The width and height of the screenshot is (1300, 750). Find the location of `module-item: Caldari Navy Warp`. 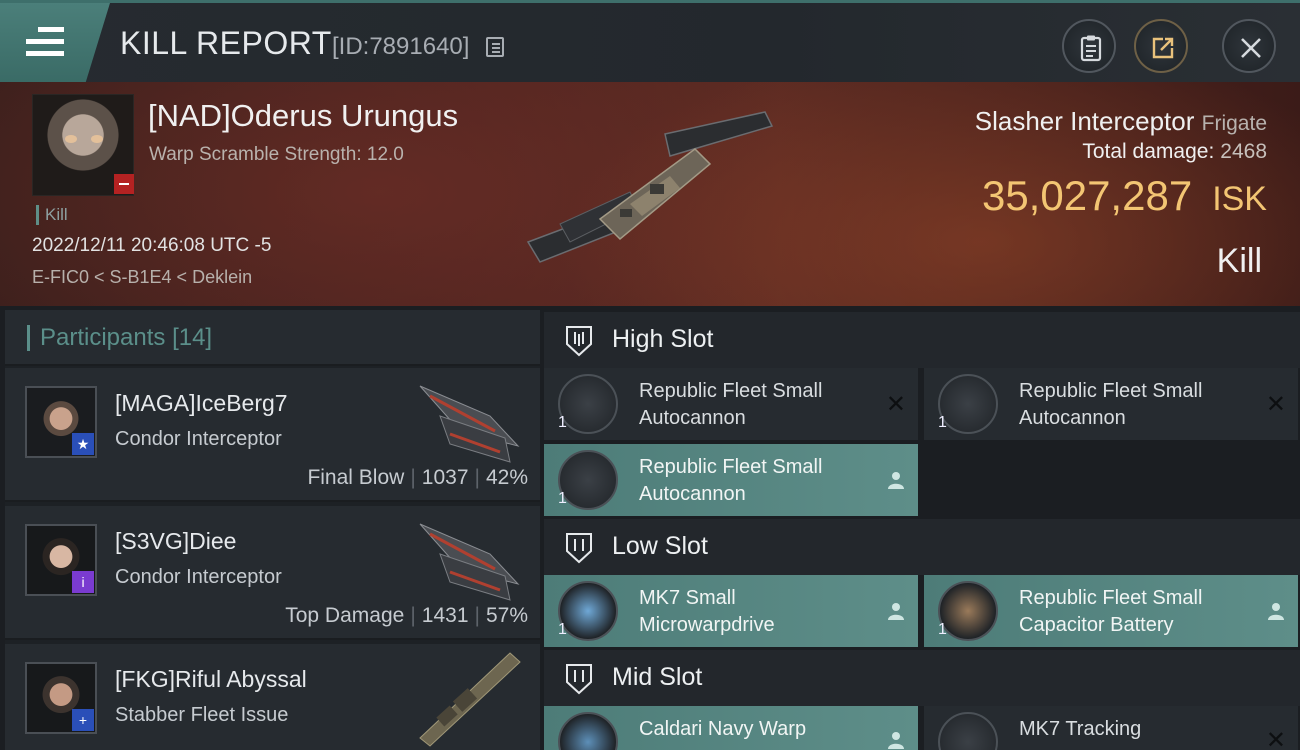

module-item: Caldari Navy Warp is located at coordinates (731, 728).